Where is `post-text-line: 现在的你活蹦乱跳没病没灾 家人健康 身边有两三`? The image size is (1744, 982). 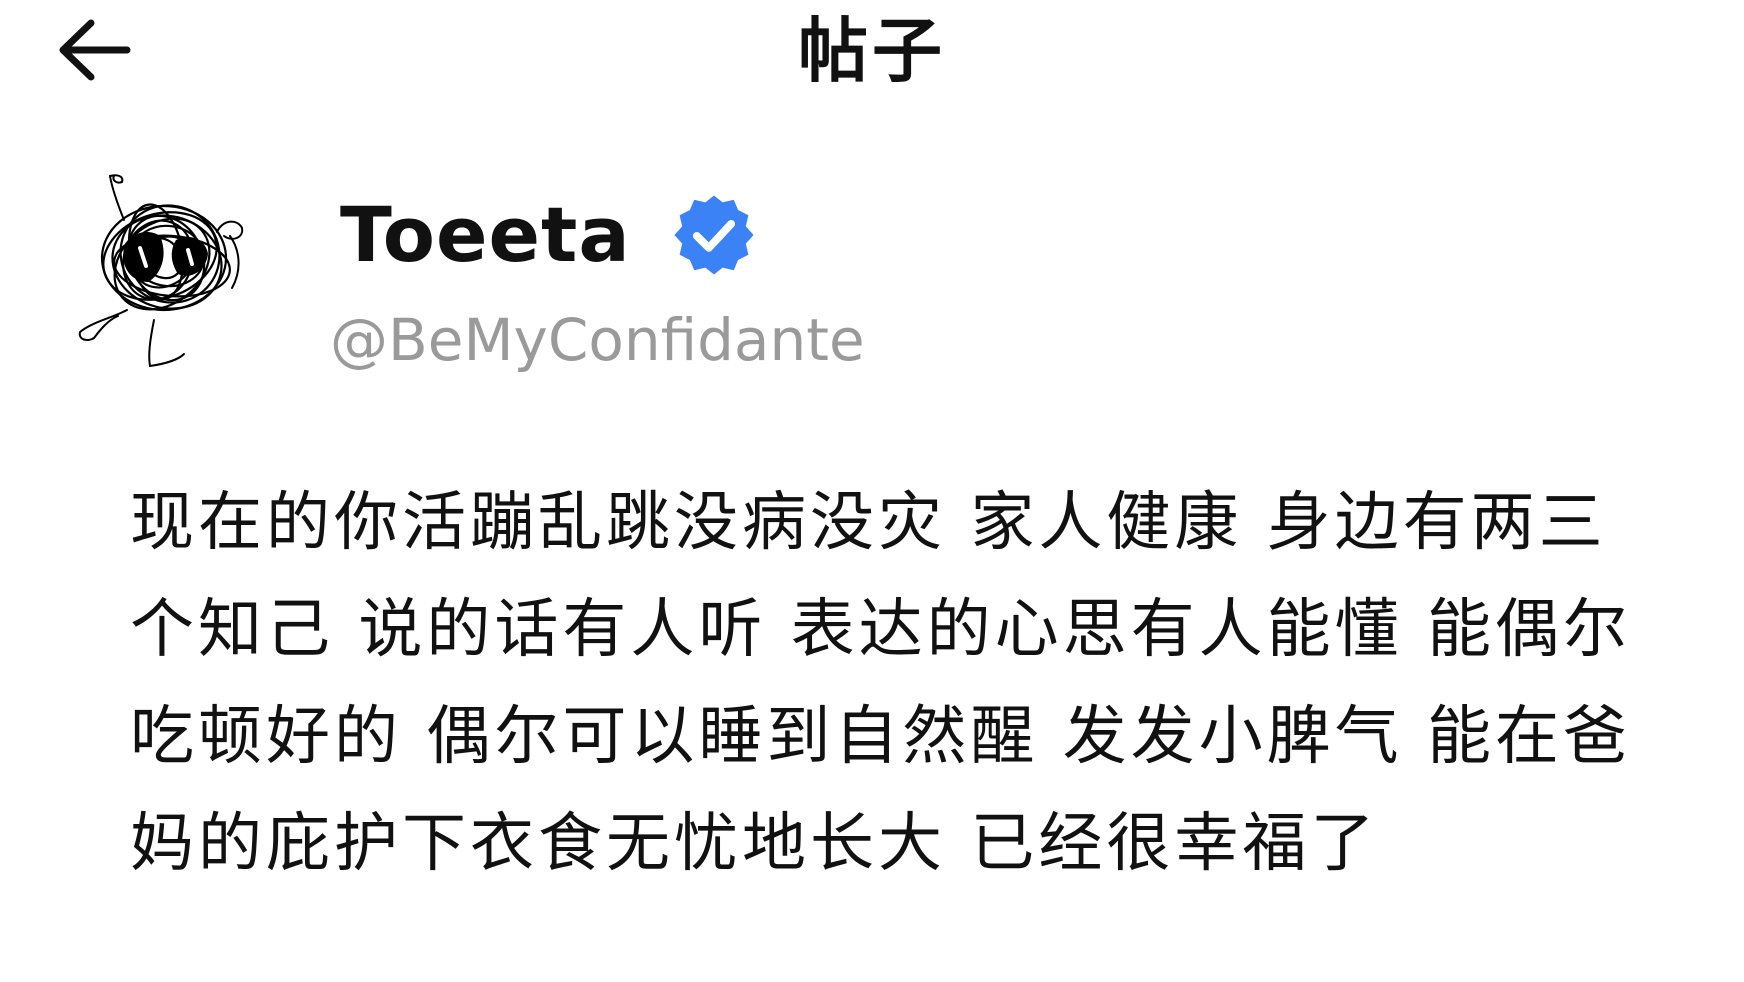 post-text-line: 现在的你活蹦乱跳没病没灾 家人健康 身边有两三 is located at coordinates (868, 523).